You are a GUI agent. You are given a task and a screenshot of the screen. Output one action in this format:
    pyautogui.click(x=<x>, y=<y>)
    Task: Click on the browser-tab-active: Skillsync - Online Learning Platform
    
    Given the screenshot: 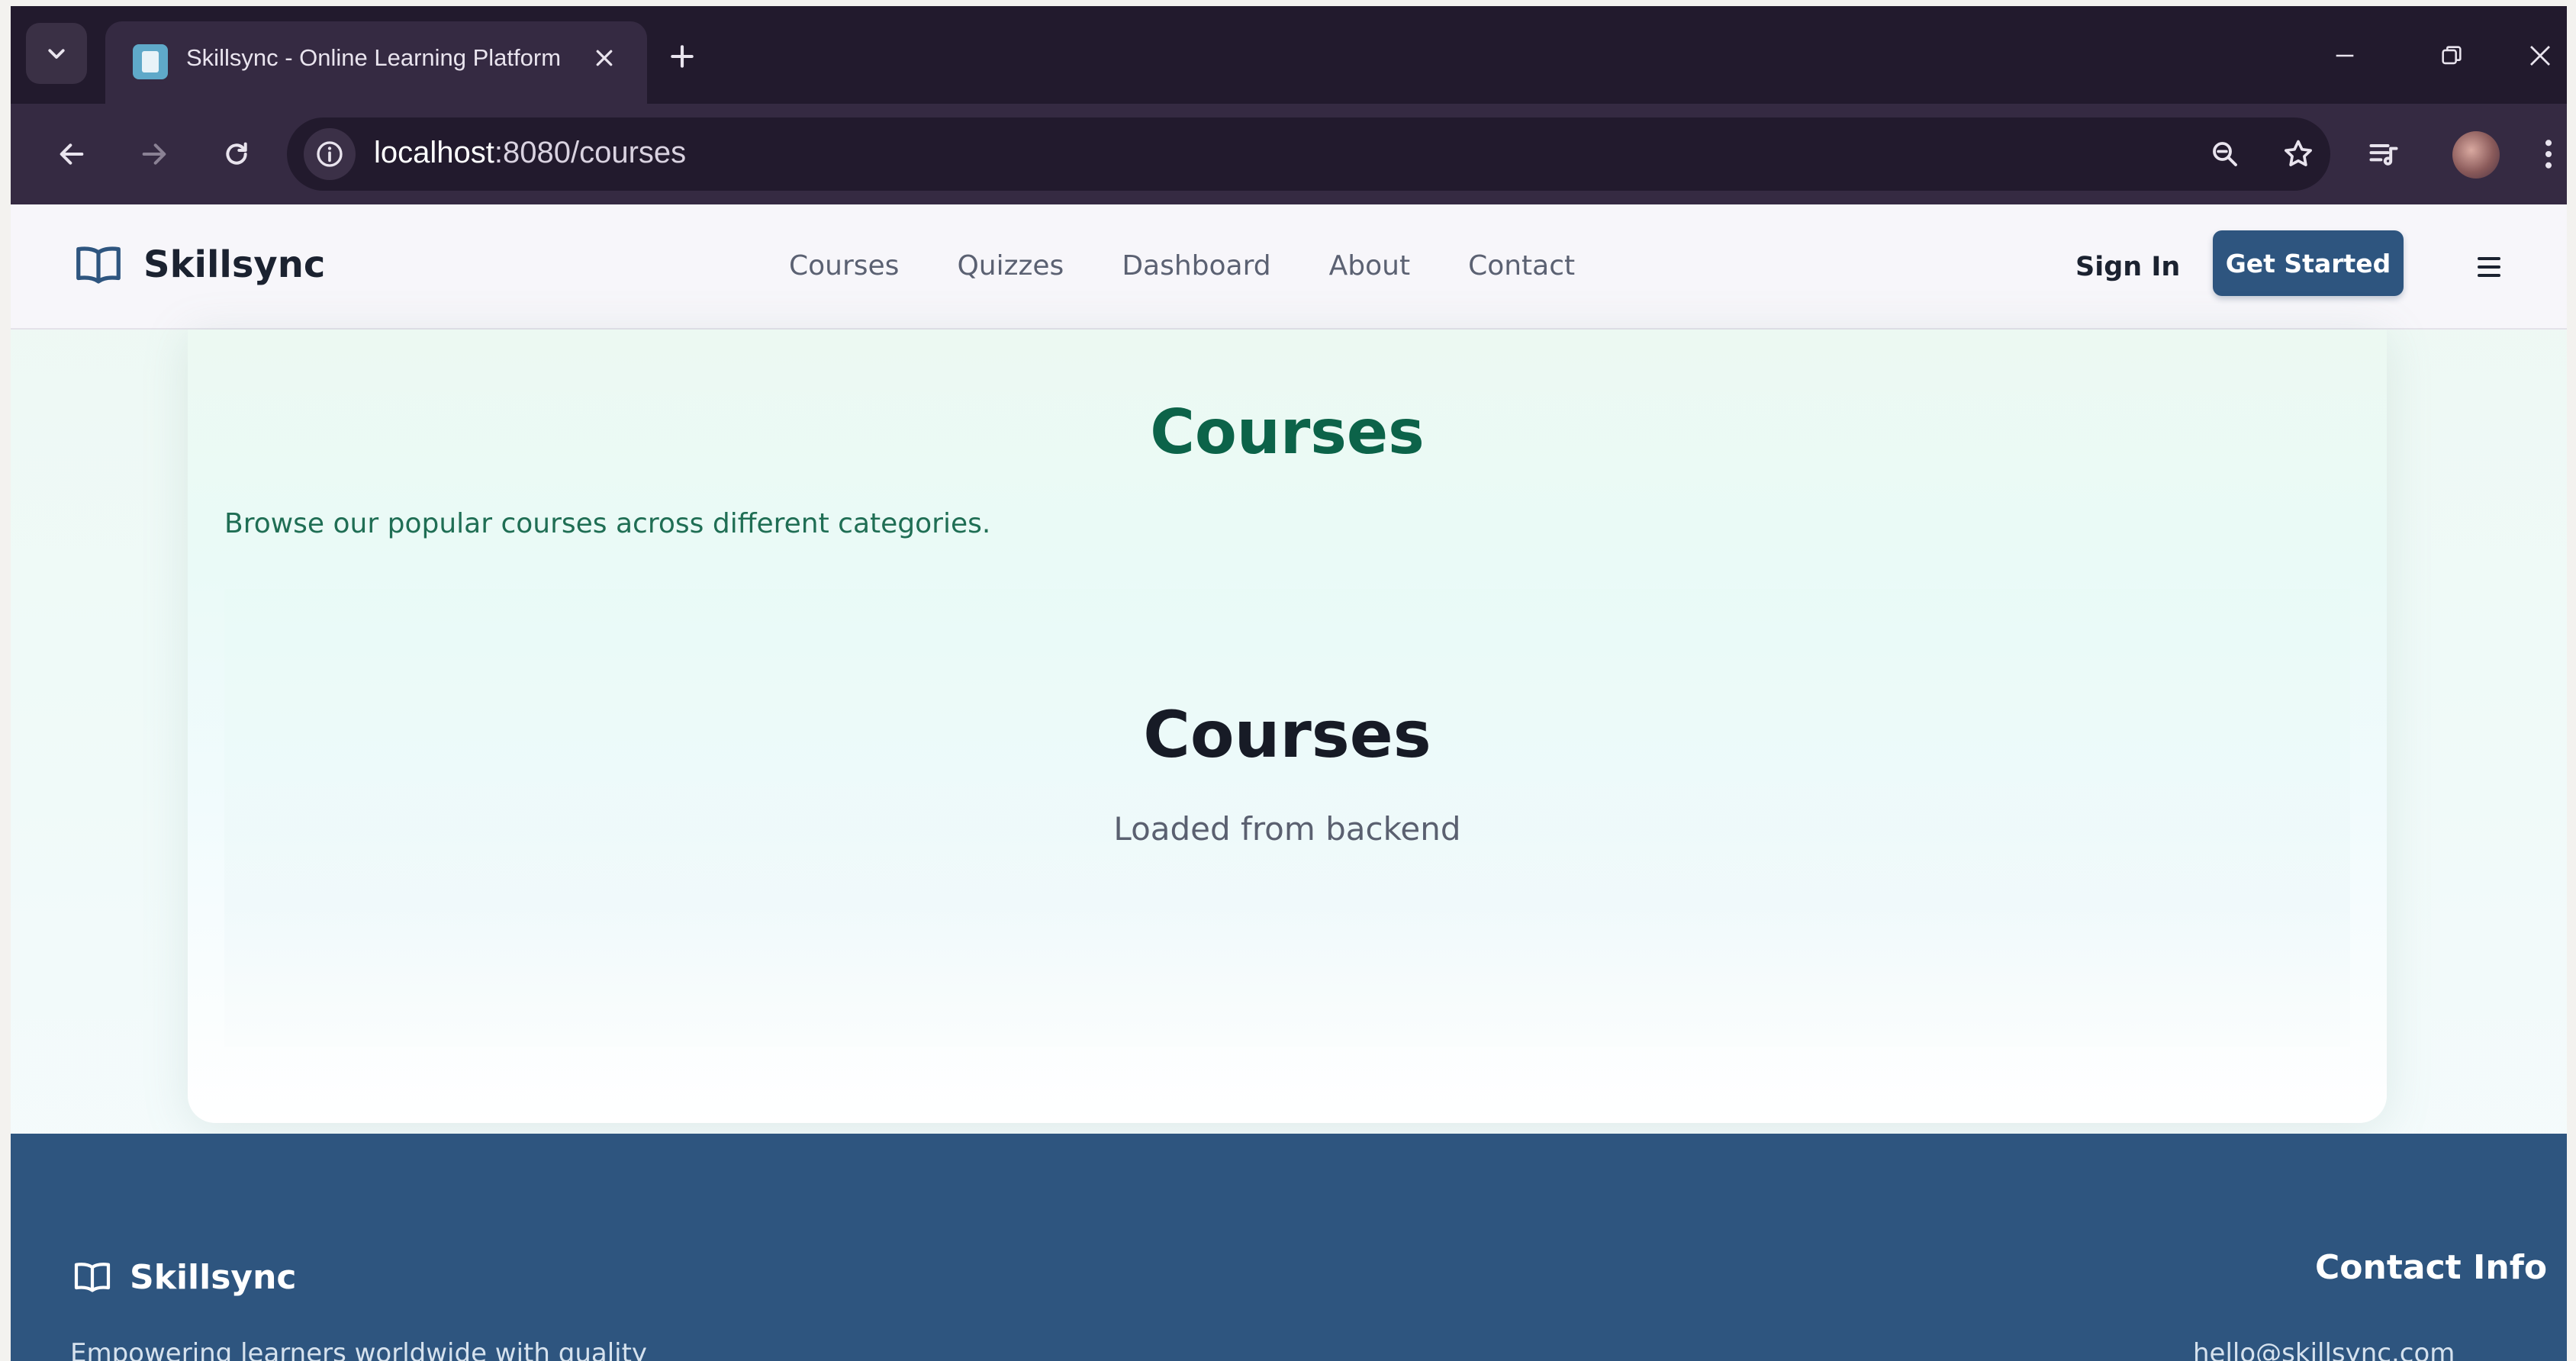 What is the action you would take?
    pyautogui.click(x=376, y=63)
    